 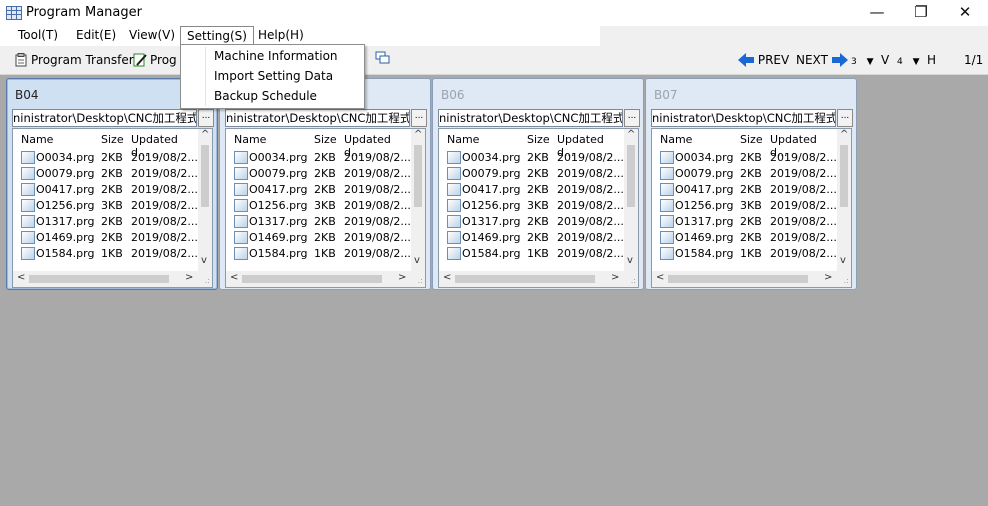 I want to click on cascade-windows-icon, so click(x=383, y=60).